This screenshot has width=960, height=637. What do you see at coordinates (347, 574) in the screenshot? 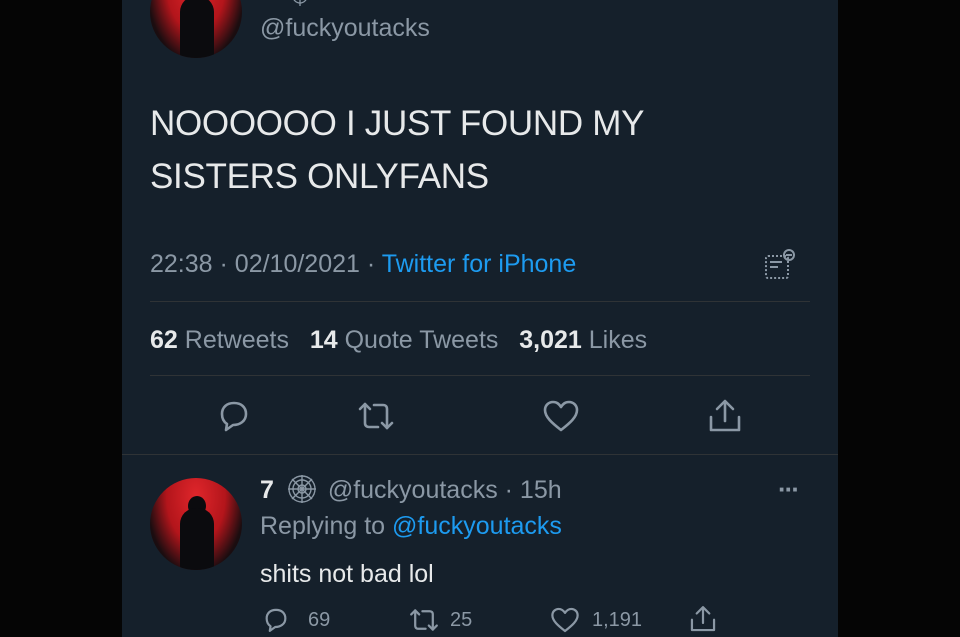
I see `reply-text: shits not bad lol` at bounding box center [347, 574].